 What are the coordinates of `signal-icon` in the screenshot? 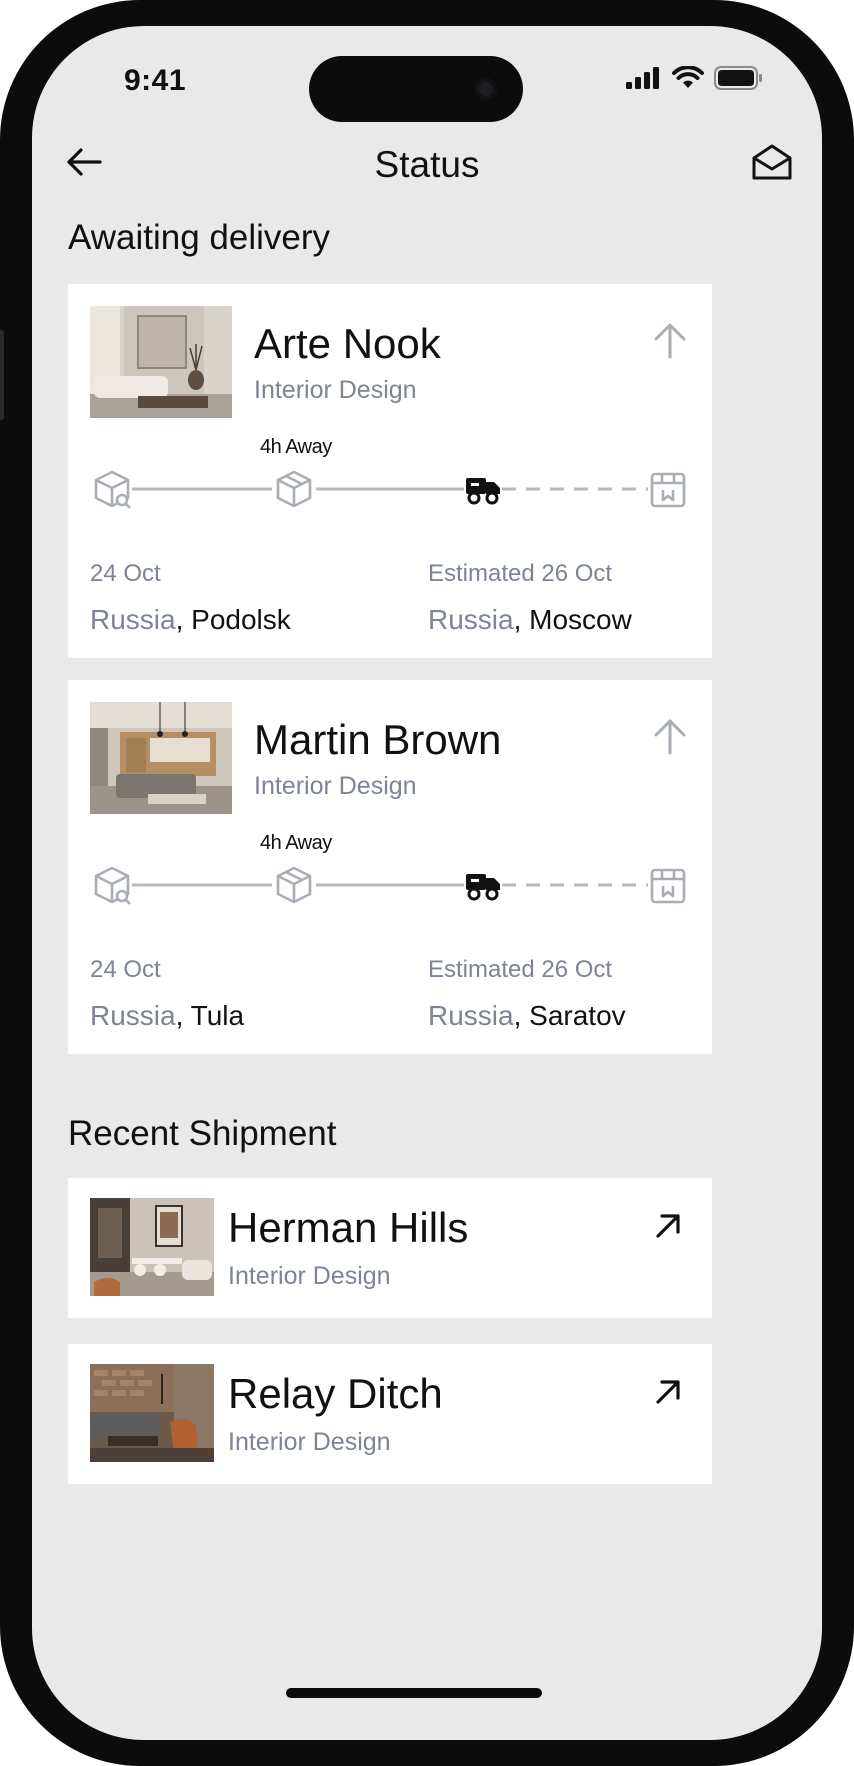 It's located at (642, 78).